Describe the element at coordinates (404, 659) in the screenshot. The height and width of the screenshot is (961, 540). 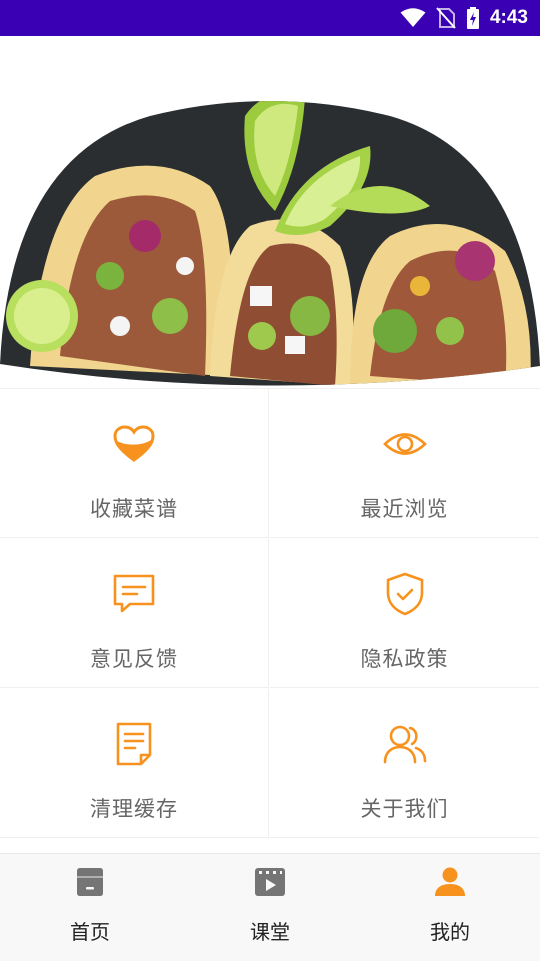
I see `menu-item-label: 隐私政策` at that location.